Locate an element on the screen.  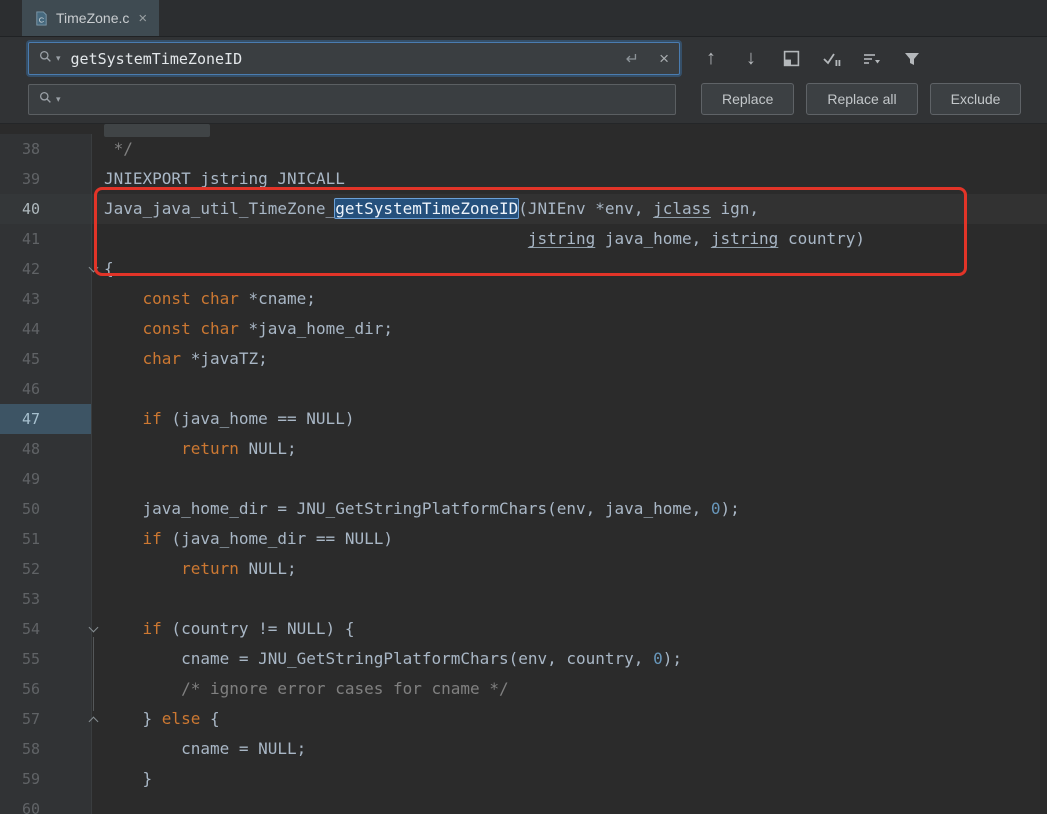
line-number: 39 is located at coordinates (30, 179).